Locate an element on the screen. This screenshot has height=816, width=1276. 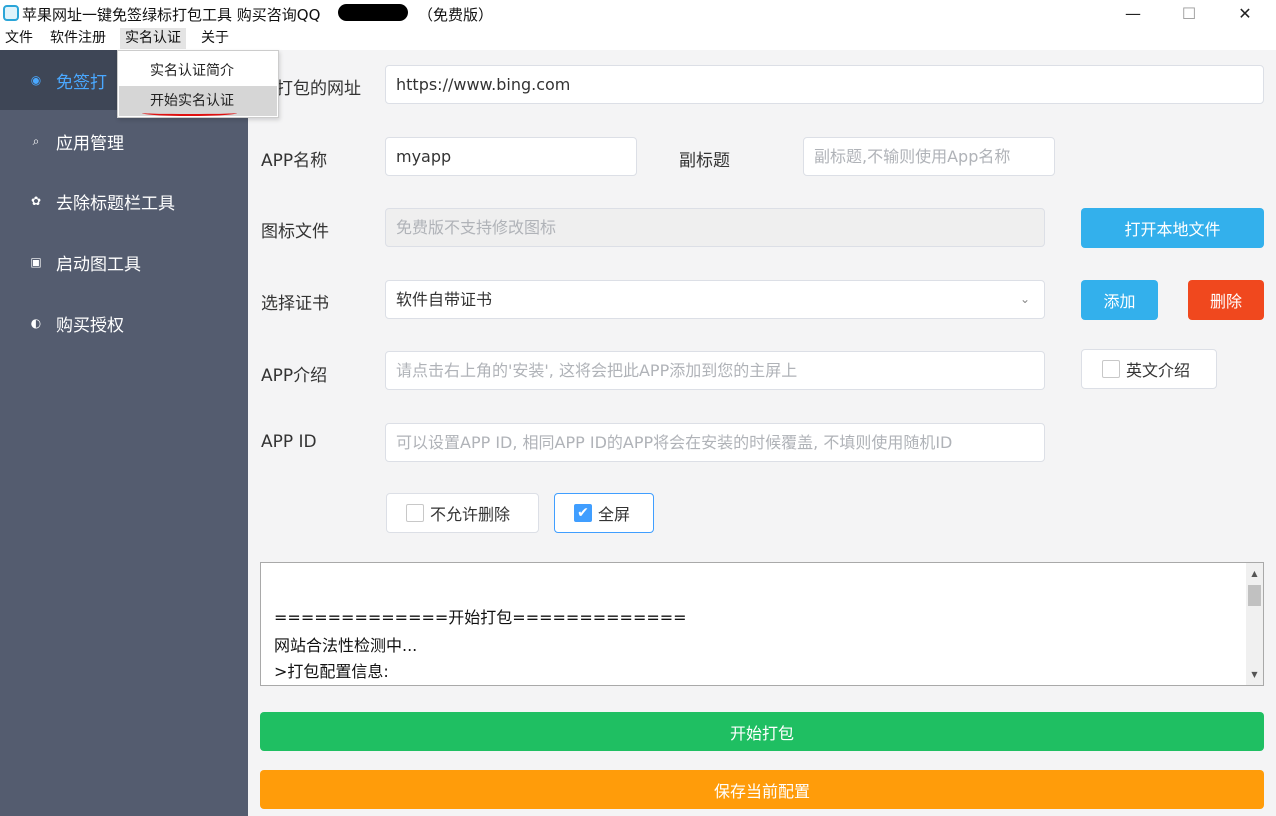
app-id-label: APP ID is located at coordinates (289, 442).